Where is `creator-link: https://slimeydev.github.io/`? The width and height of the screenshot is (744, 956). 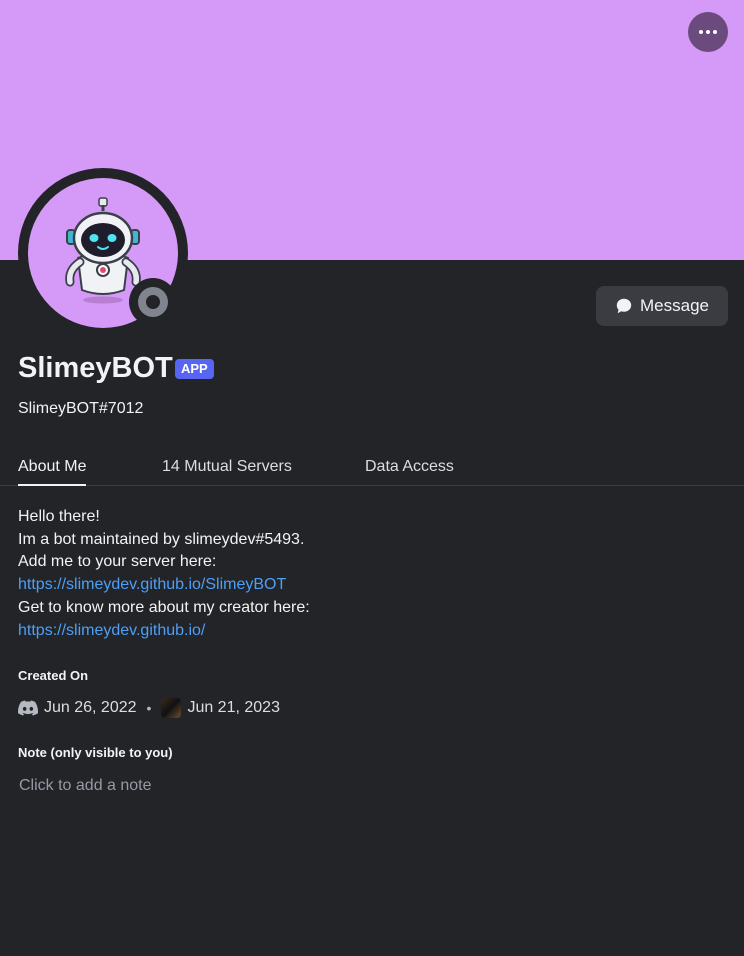
creator-link: https://slimeydev.github.io/ is located at coordinates (111, 630).